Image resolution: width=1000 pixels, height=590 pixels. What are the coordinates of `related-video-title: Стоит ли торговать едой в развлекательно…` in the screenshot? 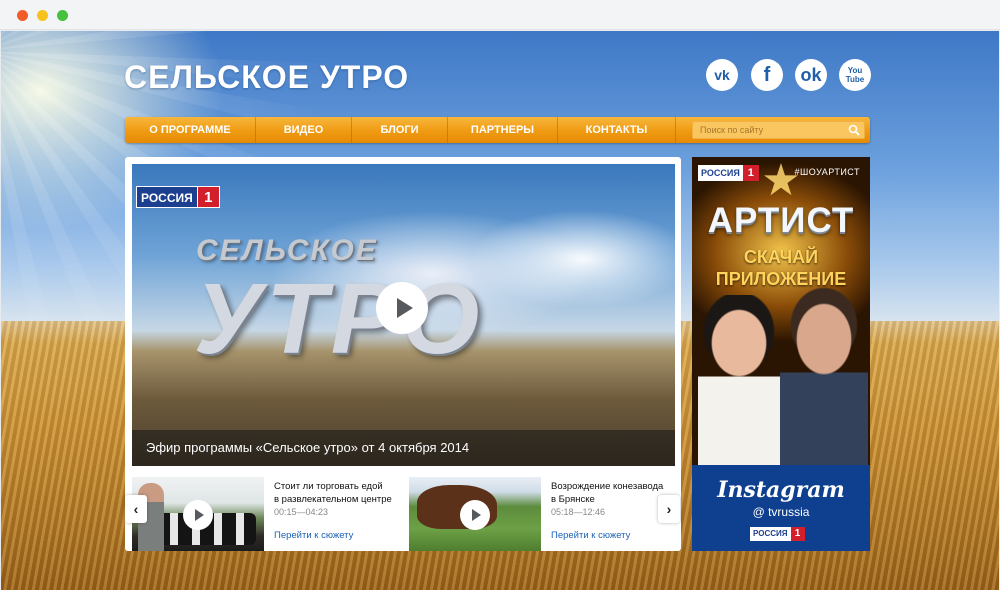 It's located at (333, 493).